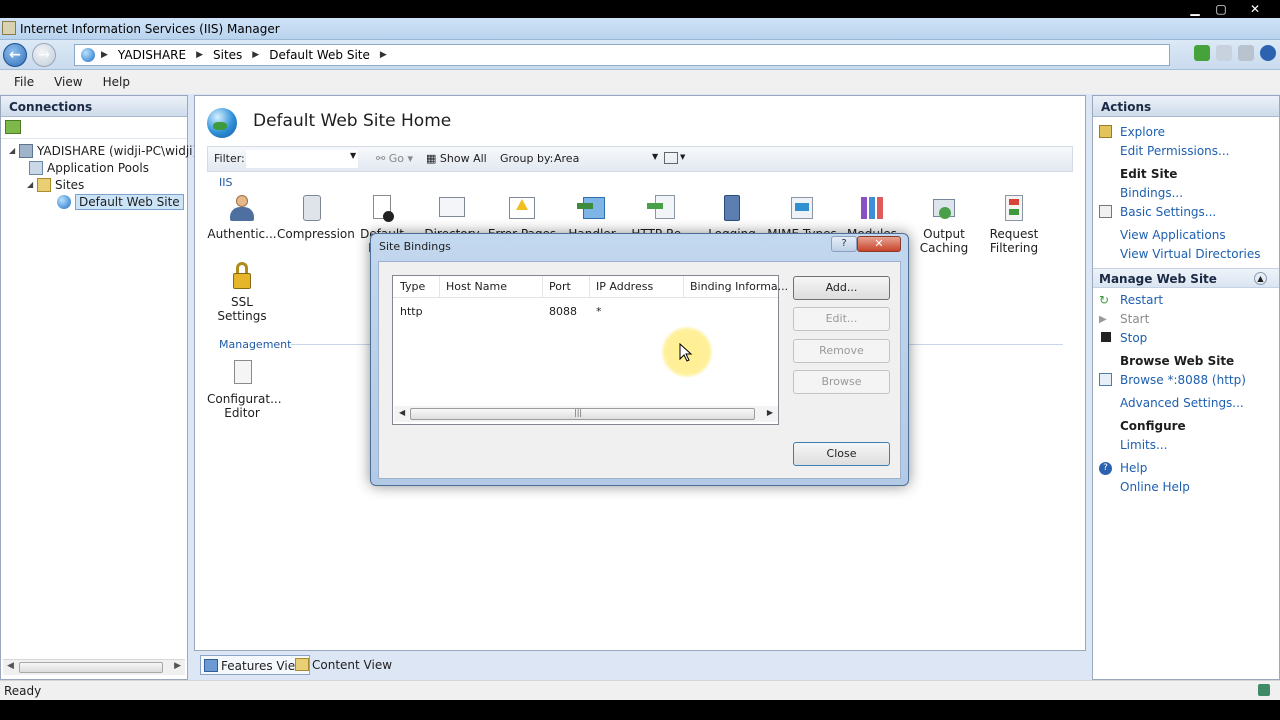  What do you see at coordinates (15, 55) in the screenshot?
I see `back-button: ←` at bounding box center [15, 55].